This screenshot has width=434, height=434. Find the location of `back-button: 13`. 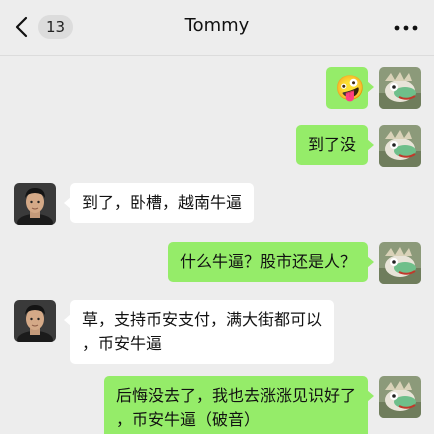

back-button: 13 is located at coordinates (44, 27).